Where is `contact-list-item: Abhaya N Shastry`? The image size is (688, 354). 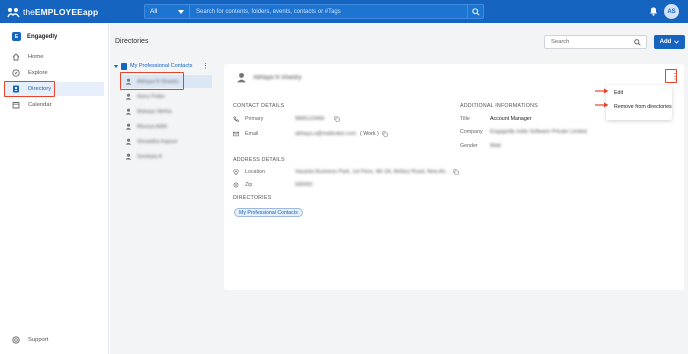 contact-list-item: Abhaya N Shastry is located at coordinates (166, 81).